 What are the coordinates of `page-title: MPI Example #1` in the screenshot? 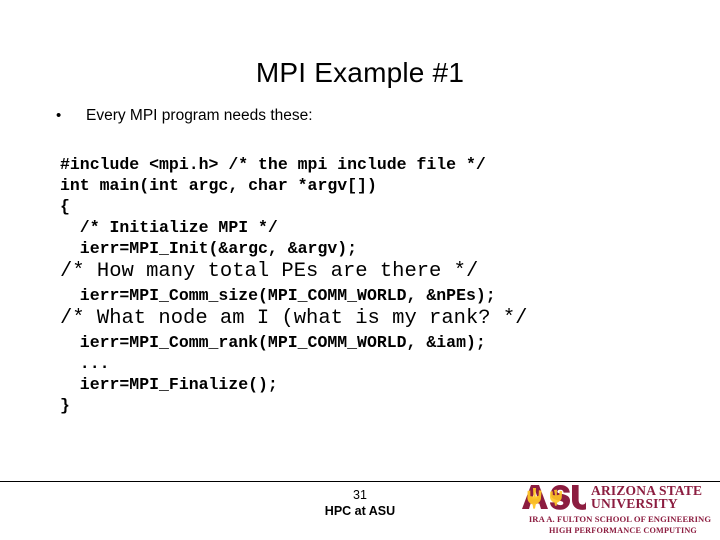 It's located at (360, 72).